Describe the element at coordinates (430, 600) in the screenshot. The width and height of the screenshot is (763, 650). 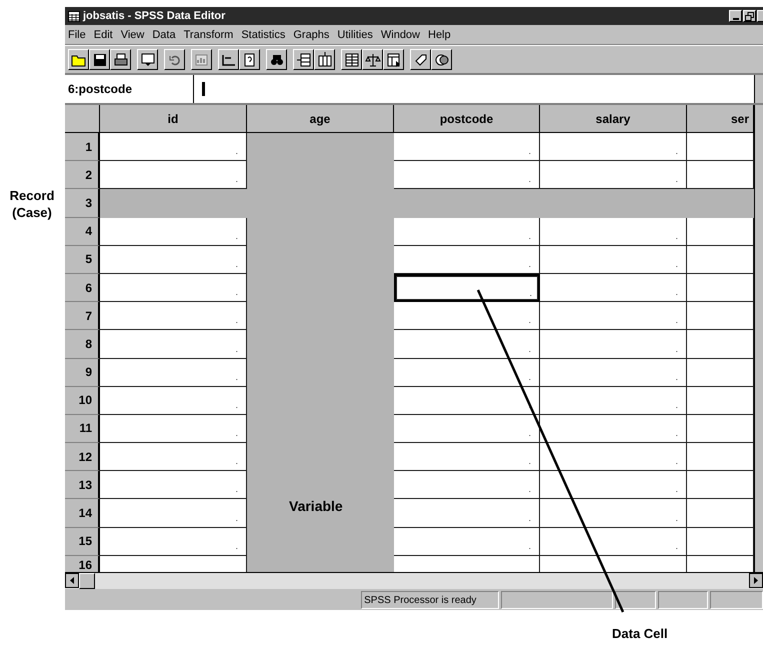
I see `status-message: SPSS Processor is ready` at that location.